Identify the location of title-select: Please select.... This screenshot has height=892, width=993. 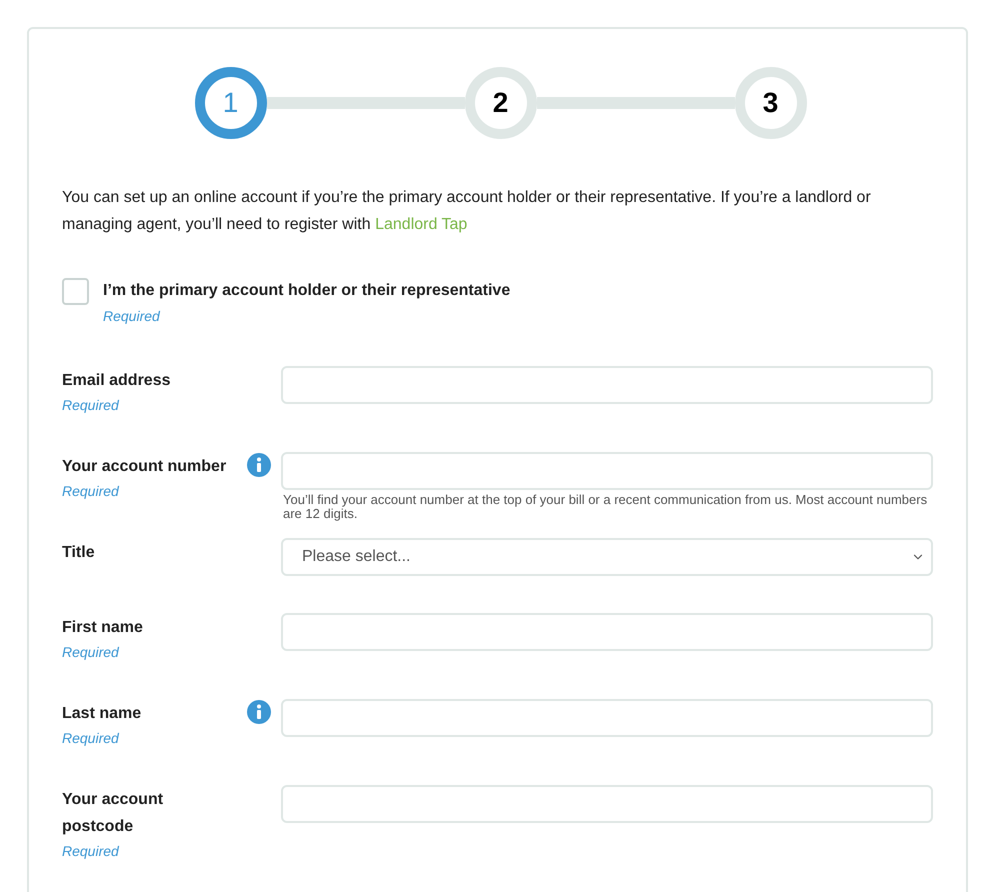
(607, 557).